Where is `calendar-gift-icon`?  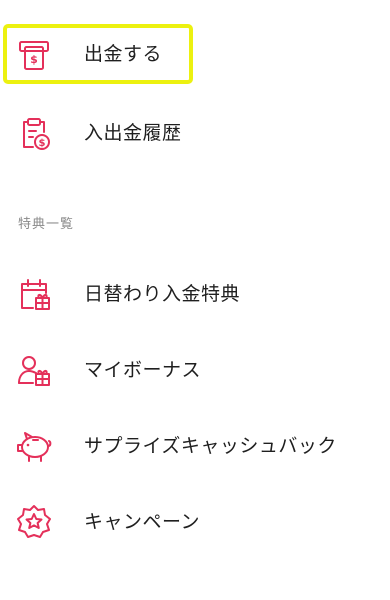
calendar-gift-icon is located at coordinates (34, 294).